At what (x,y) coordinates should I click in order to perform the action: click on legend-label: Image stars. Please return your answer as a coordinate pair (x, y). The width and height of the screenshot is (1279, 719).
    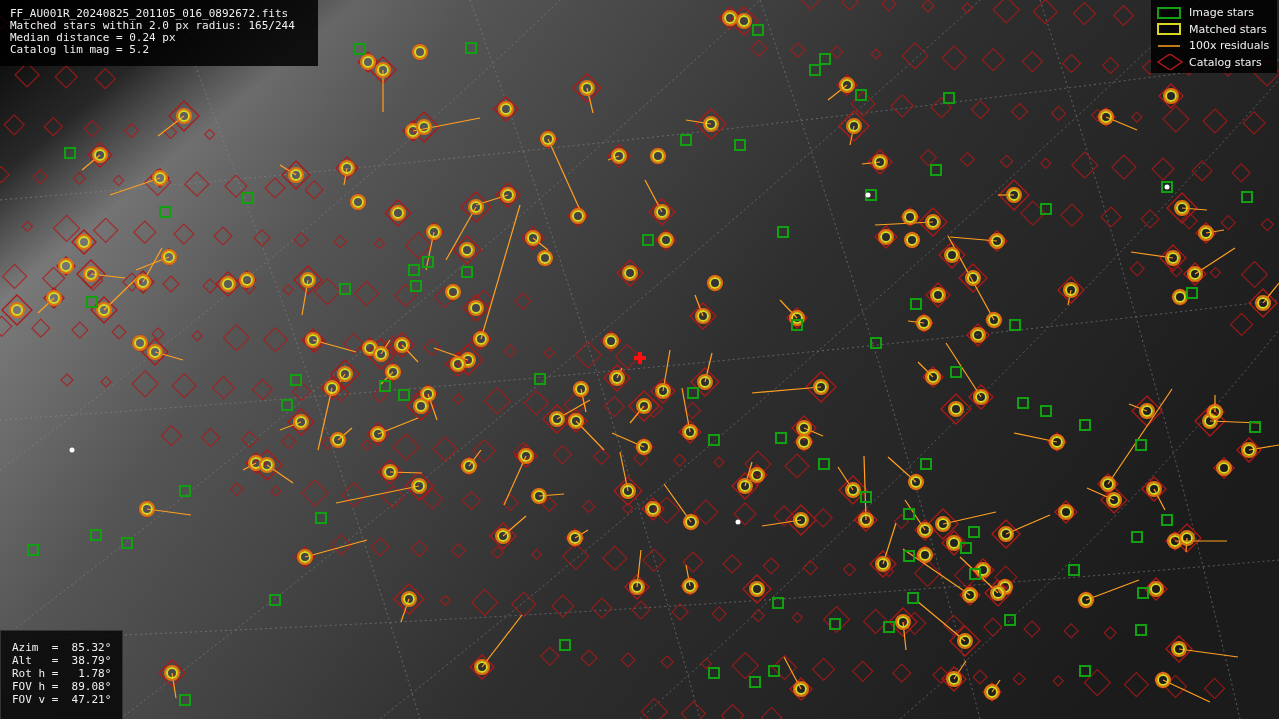
    Looking at the image, I should click on (1221, 13).